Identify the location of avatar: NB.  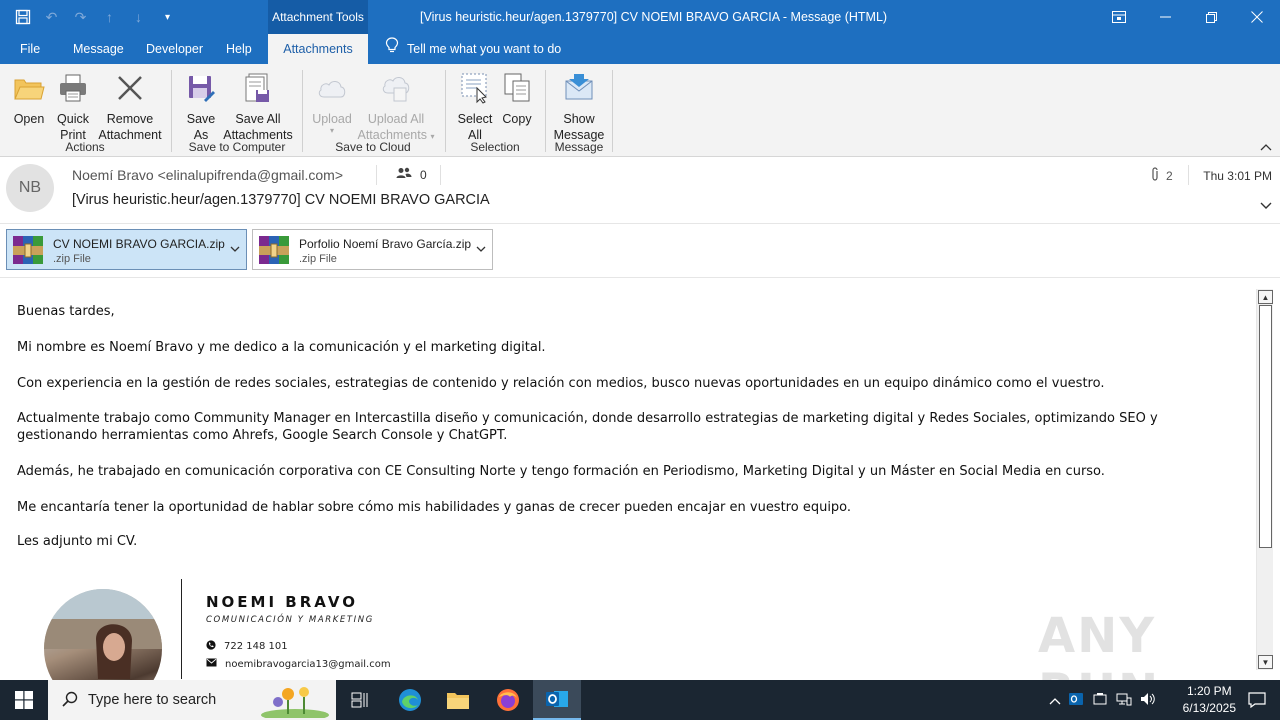
(30, 188).